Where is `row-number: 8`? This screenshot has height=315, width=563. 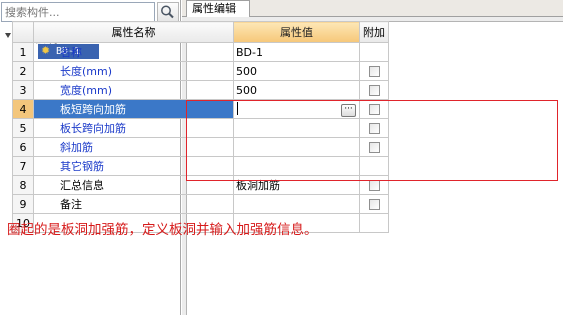 row-number: 8 is located at coordinates (23, 185).